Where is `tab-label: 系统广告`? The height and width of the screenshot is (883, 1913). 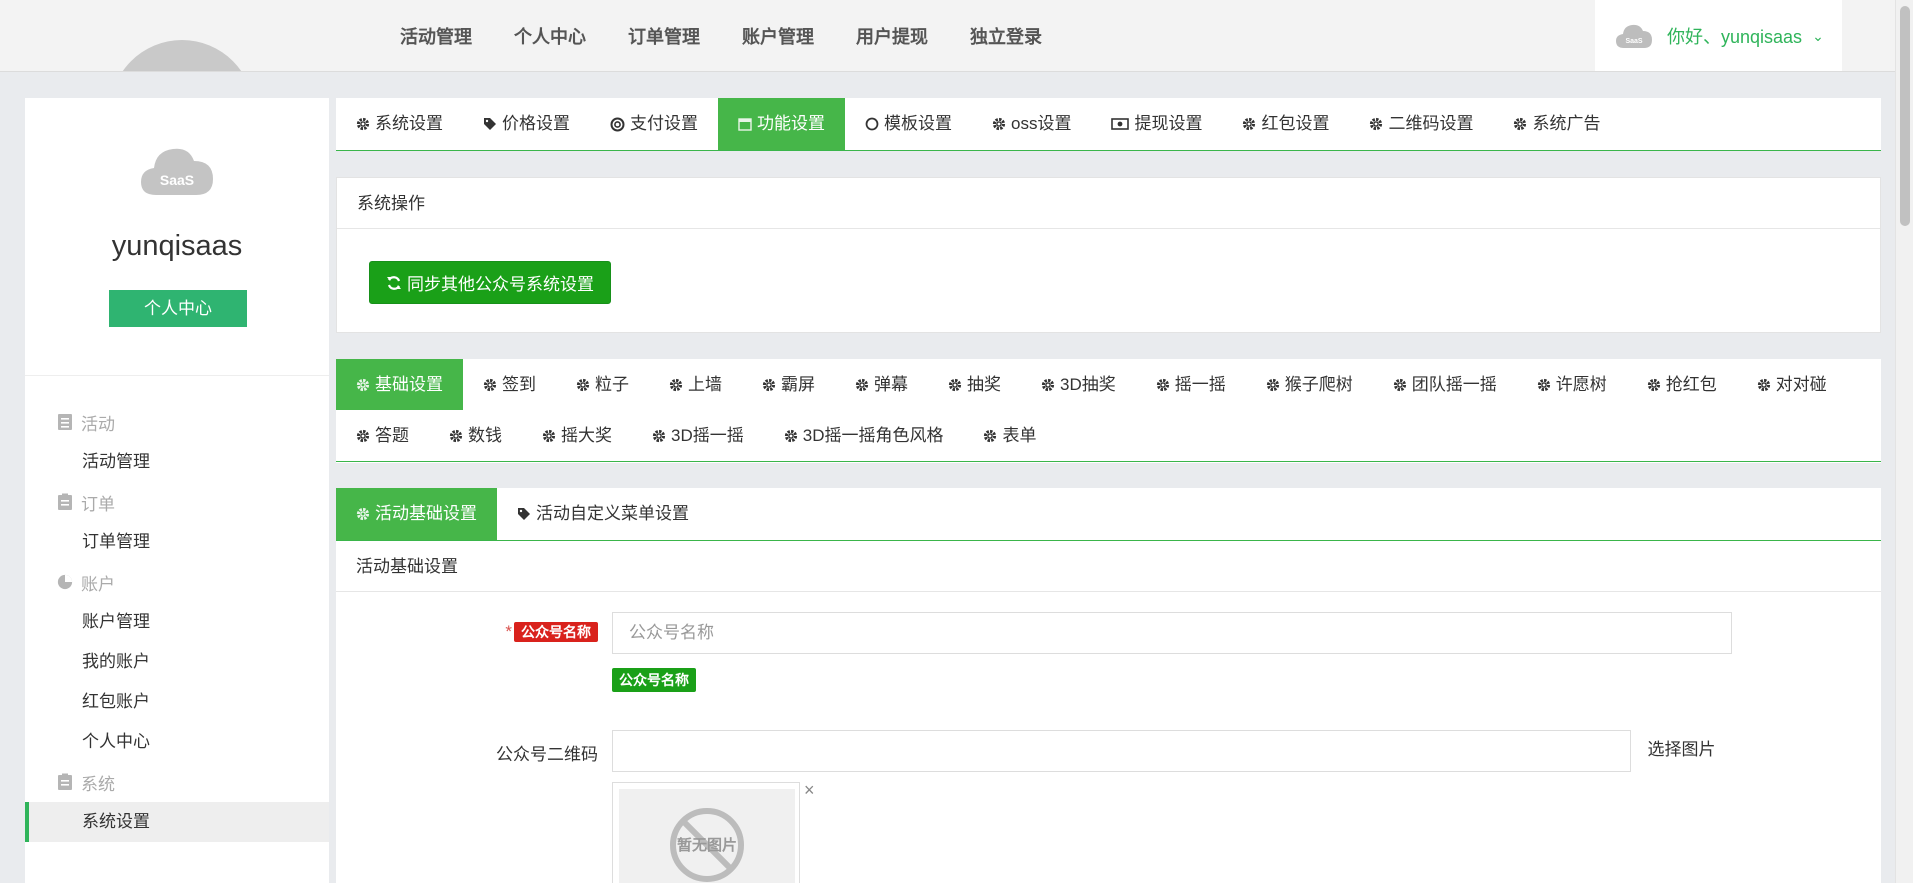 tab-label: 系统广告 is located at coordinates (1566, 123).